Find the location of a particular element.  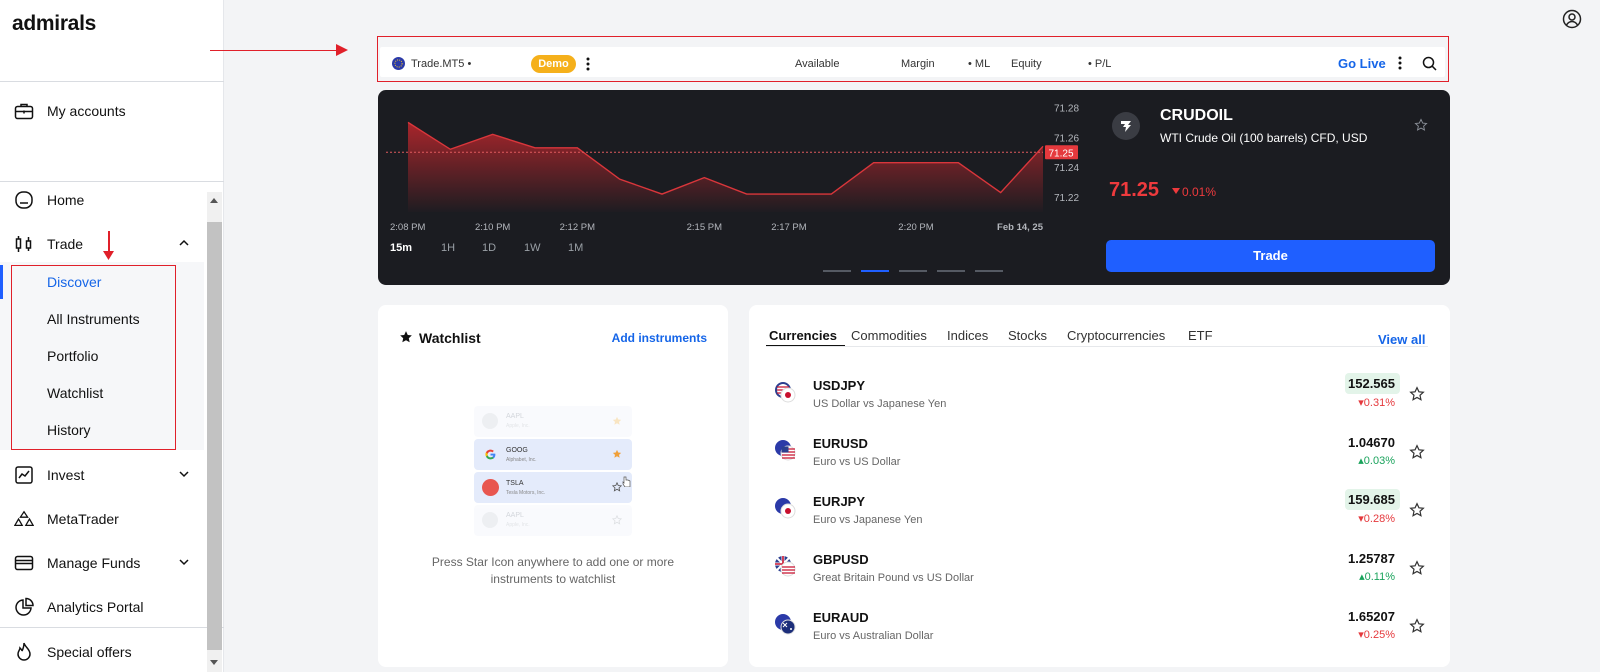

market-symbol: EURJPY is located at coordinates (839, 501).